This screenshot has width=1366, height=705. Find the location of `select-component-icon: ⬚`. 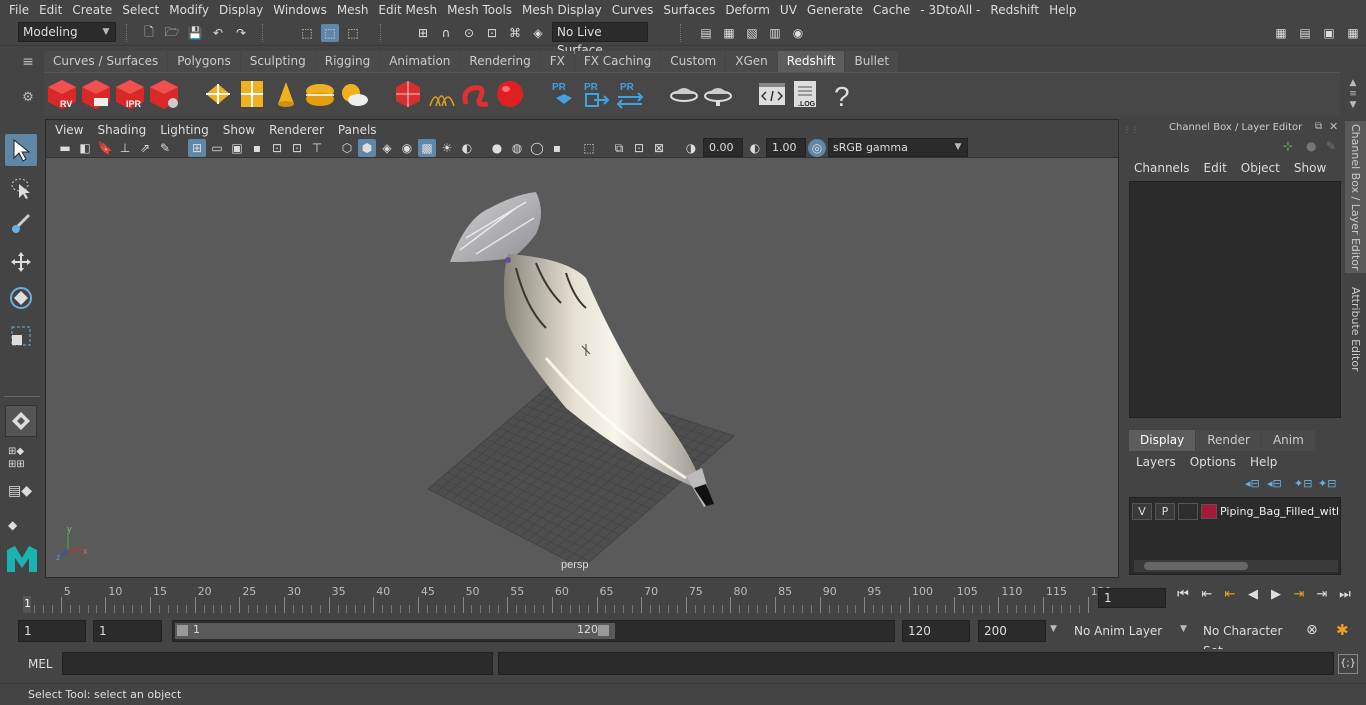

select-component-icon: ⬚ is located at coordinates (353, 33).